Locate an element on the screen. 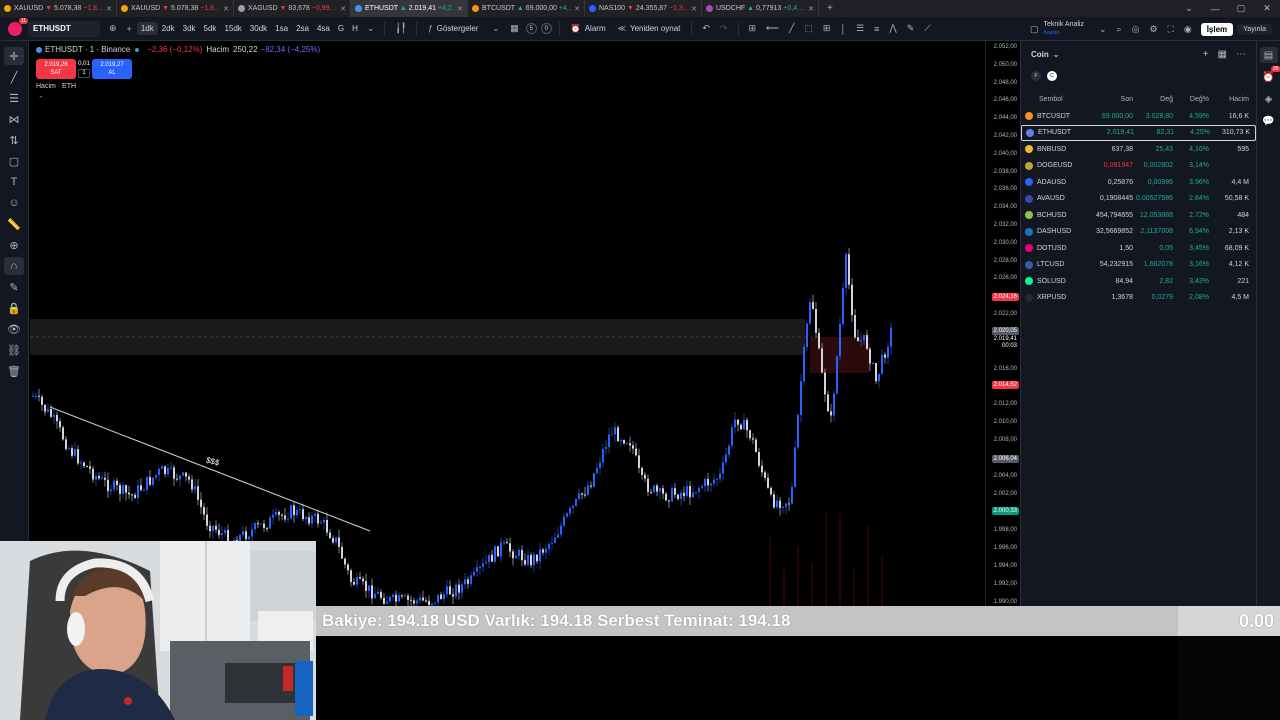  browser-tab: XAGUSD ▼ 83,678 −0,99… ✕ is located at coordinates (292, 8).